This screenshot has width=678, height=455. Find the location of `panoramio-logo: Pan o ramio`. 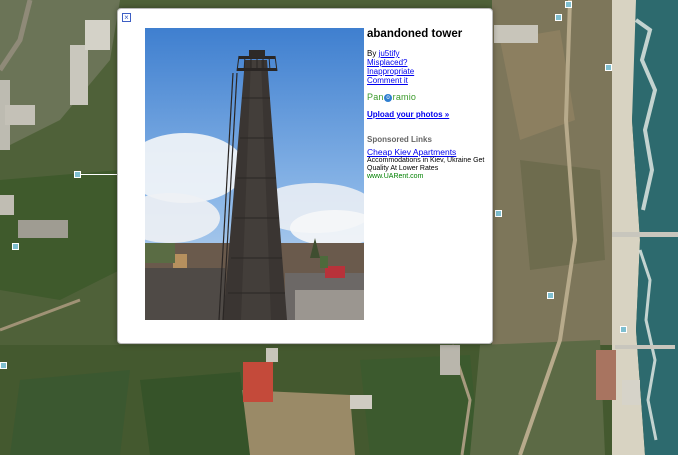

panoramio-logo: Pan o ramio is located at coordinates (426, 97).